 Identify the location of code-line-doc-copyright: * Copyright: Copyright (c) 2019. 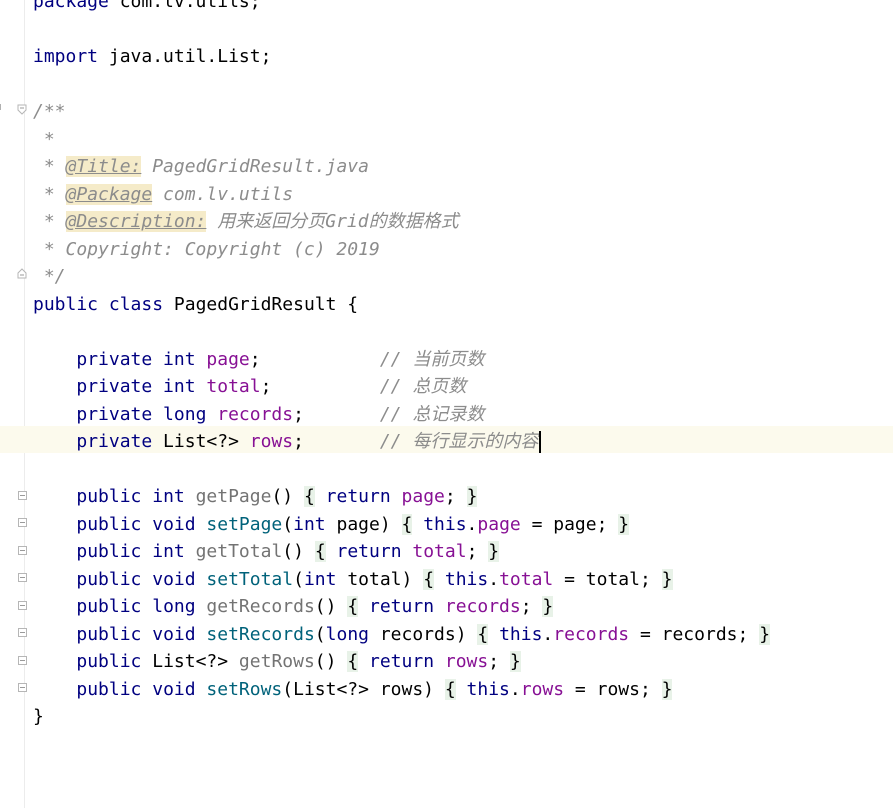
(463, 250).